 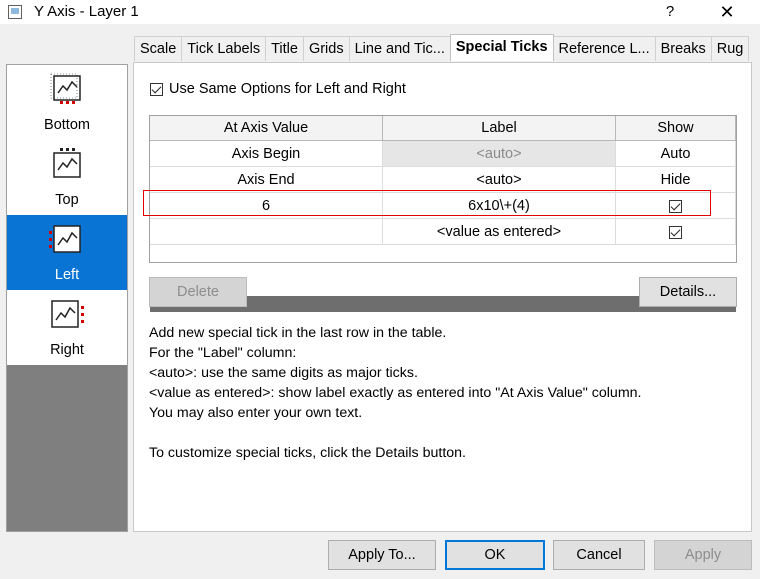 What do you see at coordinates (501, 47) in the screenshot?
I see `tab-special-ticks: Special Ticks` at bounding box center [501, 47].